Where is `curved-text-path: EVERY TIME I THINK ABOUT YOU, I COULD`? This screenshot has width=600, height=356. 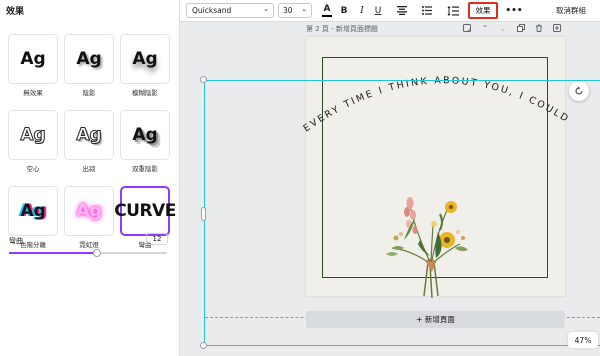
curved-text-path: EVERY TIME I THINK ABOUT YOU, I COULD is located at coordinates (435, 104).